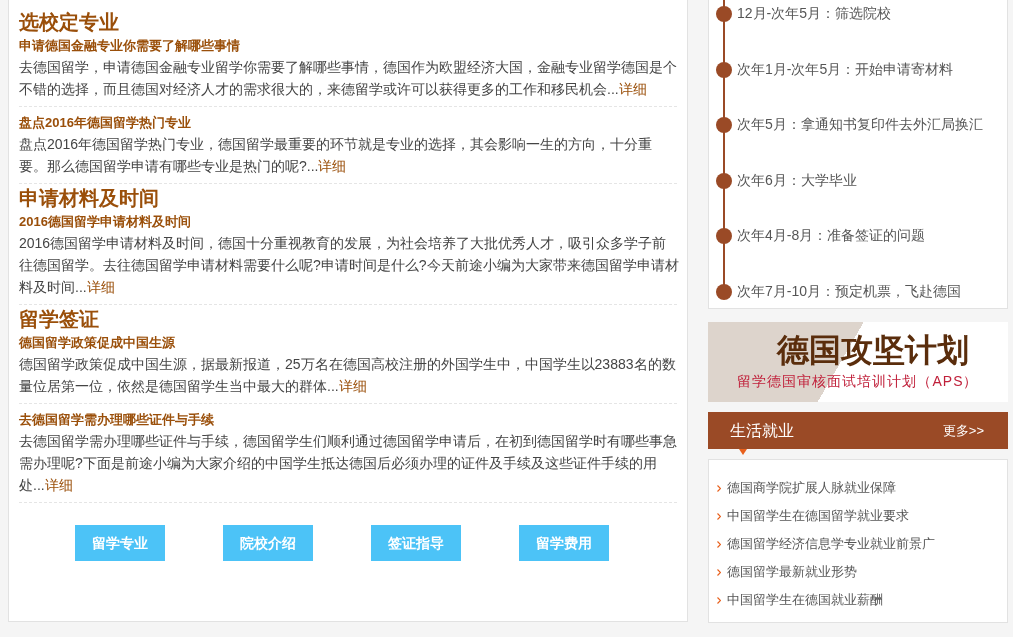 This screenshot has width=1013, height=637. What do you see at coordinates (105, 222) in the screenshot?
I see `article-title: 2016德国留学申请材料及时间` at bounding box center [105, 222].